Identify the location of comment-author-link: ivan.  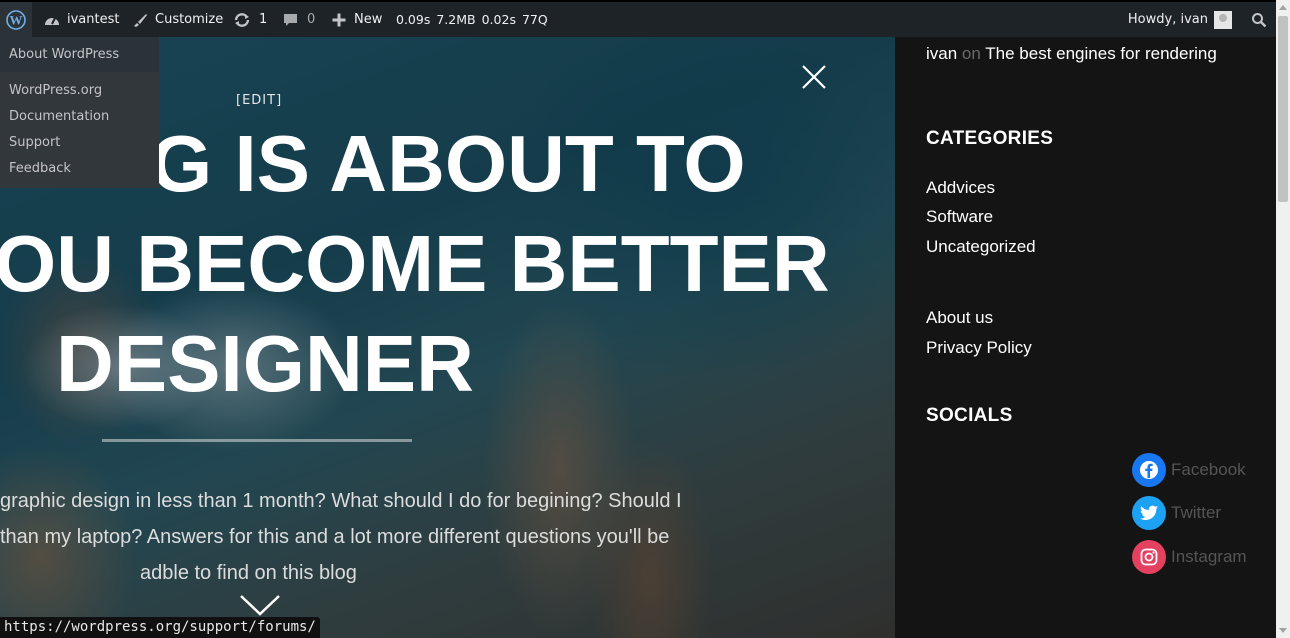
(941, 53).